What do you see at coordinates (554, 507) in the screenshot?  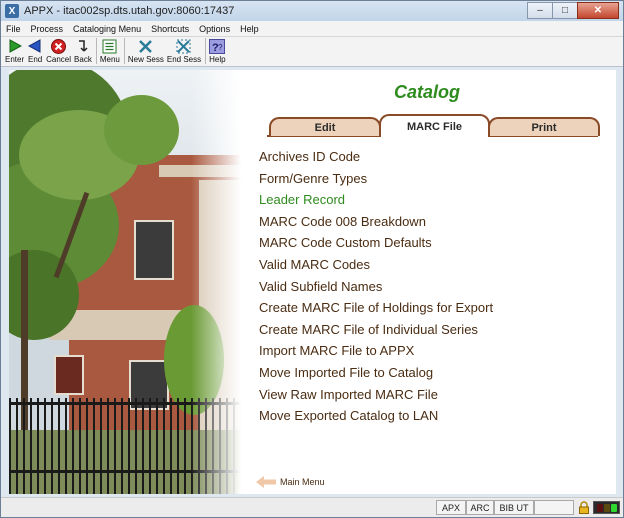 I see `status-empty` at bounding box center [554, 507].